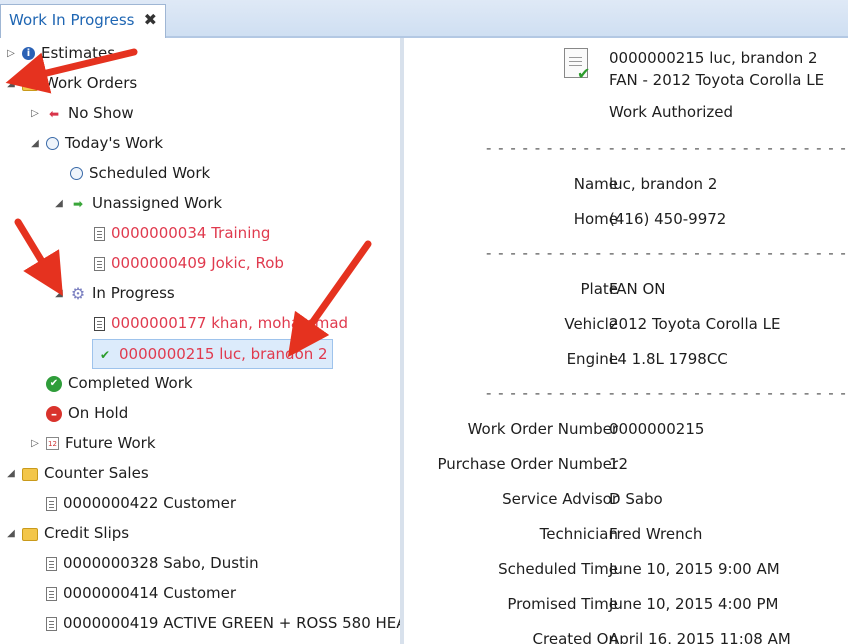 Image resolution: width=848 pixels, height=644 pixels. I want to click on field-service-advisor: Service Advisor D Sabo, so click(626, 499).